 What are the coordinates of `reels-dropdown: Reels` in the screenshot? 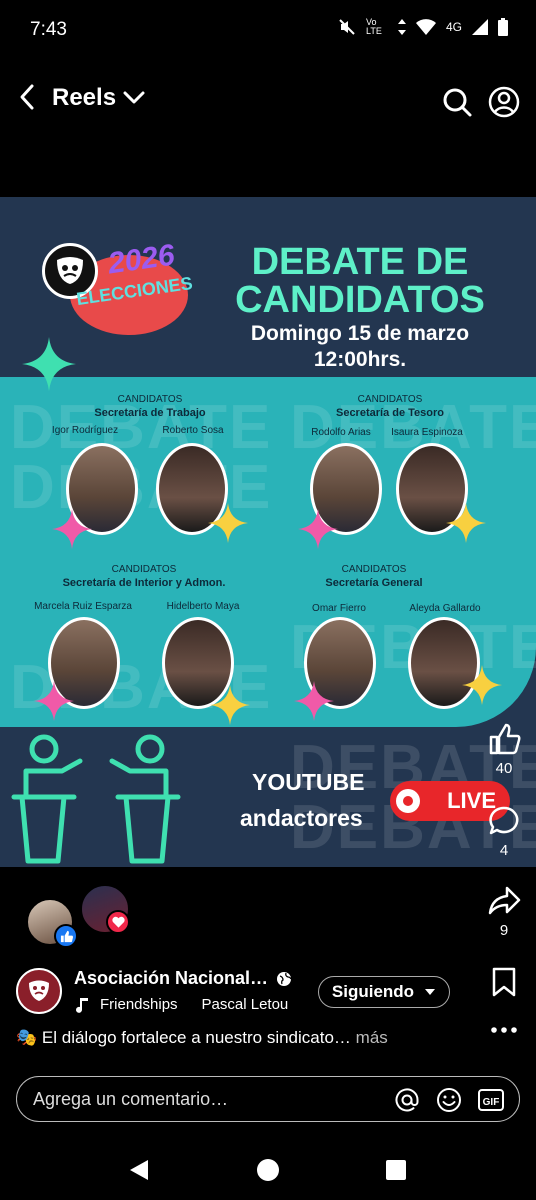 It's located at (99, 98).